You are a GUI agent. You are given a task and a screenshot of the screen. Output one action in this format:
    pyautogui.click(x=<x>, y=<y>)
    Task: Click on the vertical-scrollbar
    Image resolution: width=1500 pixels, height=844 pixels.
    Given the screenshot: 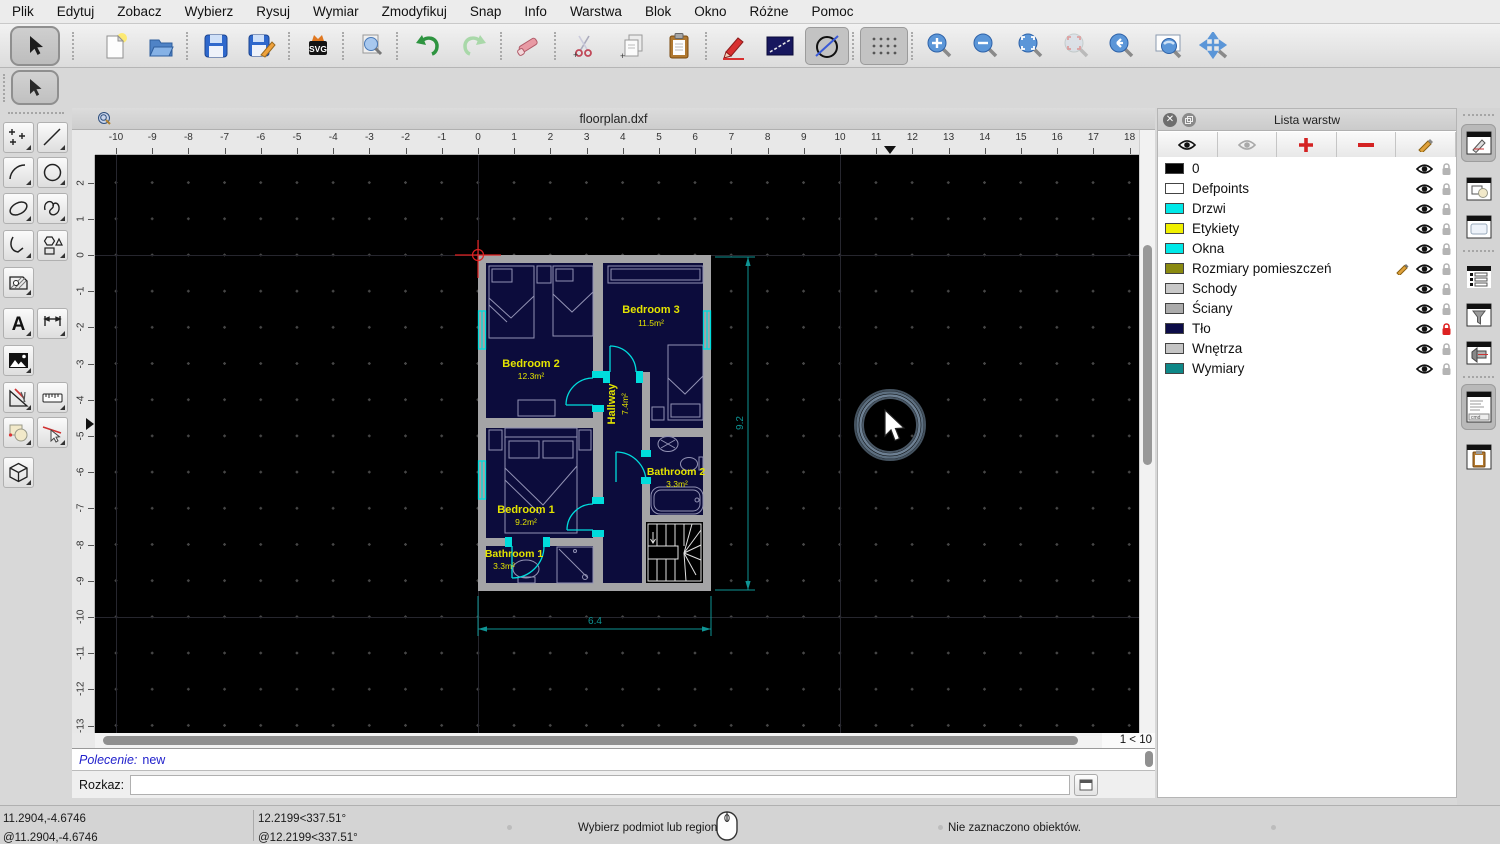 What is the action you would take?
    pyautogui.click(x=1147, y=431)
    